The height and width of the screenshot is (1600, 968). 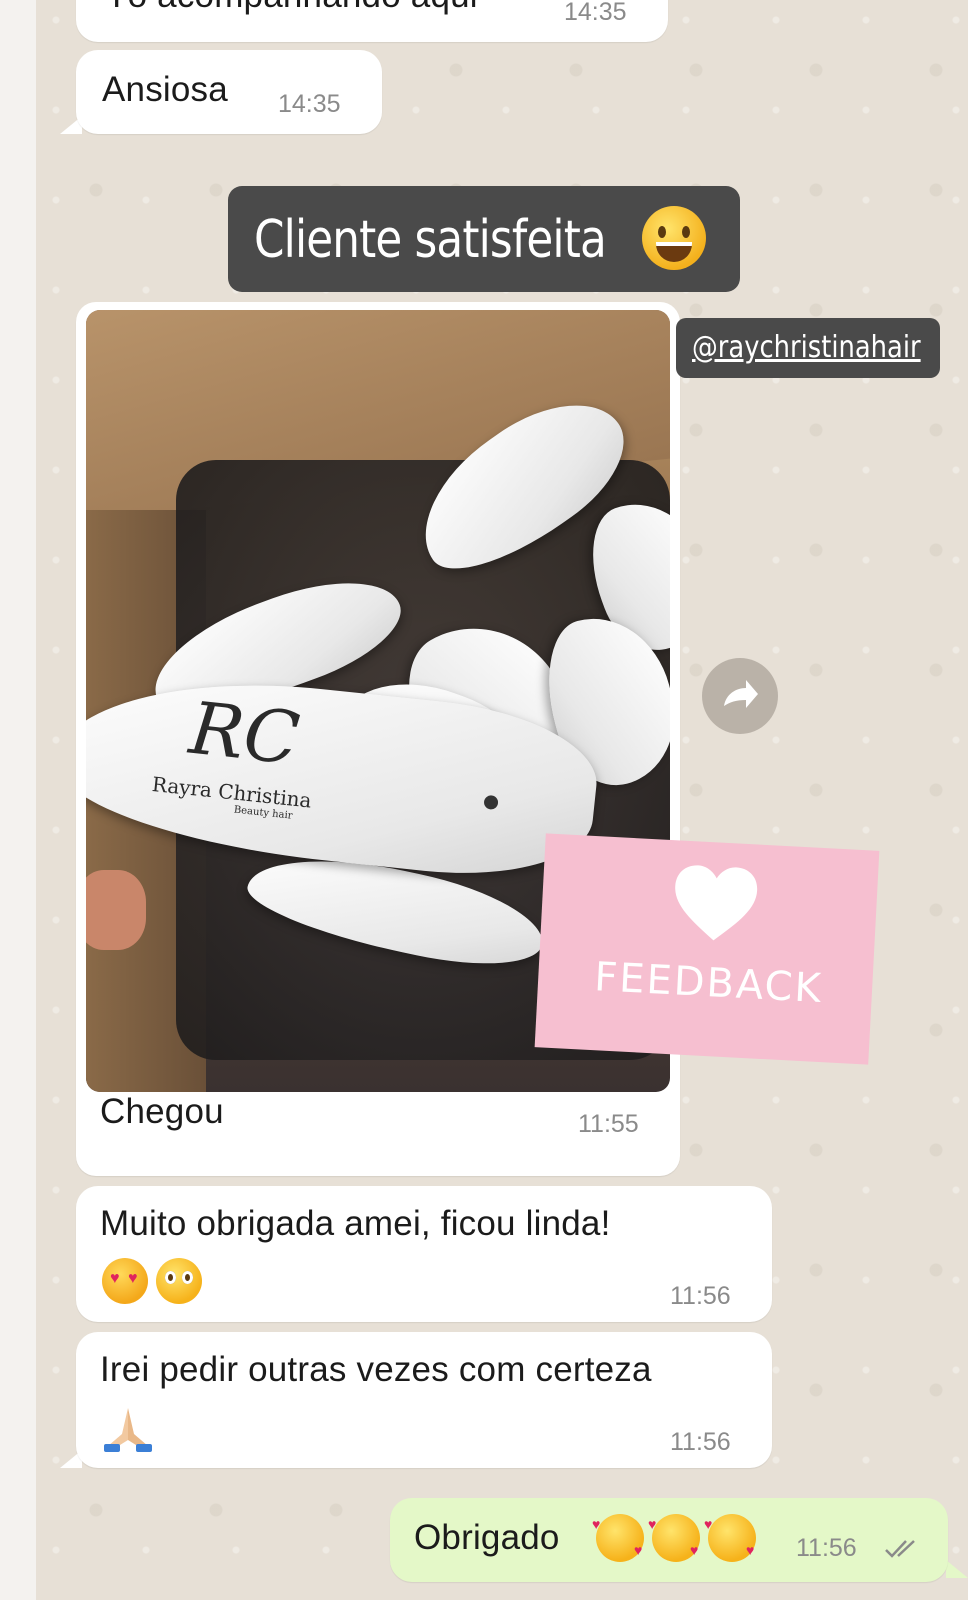 I want to click on story-headline: Cliente satisfeita, so click(x=484, y=239).